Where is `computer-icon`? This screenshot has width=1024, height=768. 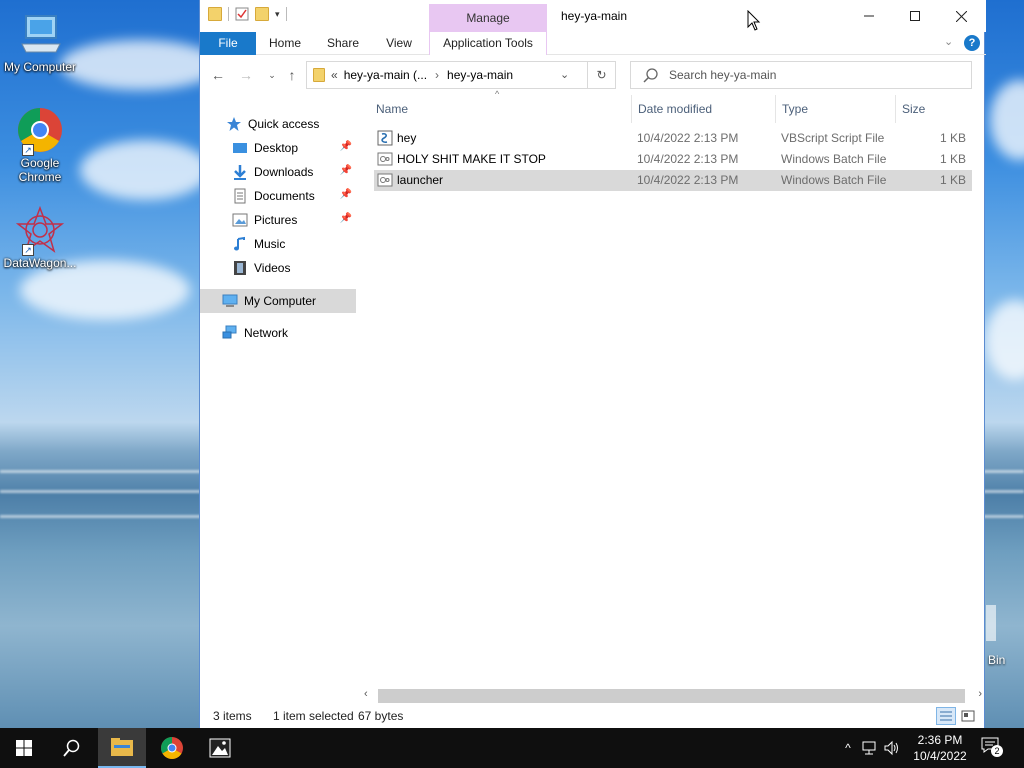
computer-icon is located at coordinates (230, 300).